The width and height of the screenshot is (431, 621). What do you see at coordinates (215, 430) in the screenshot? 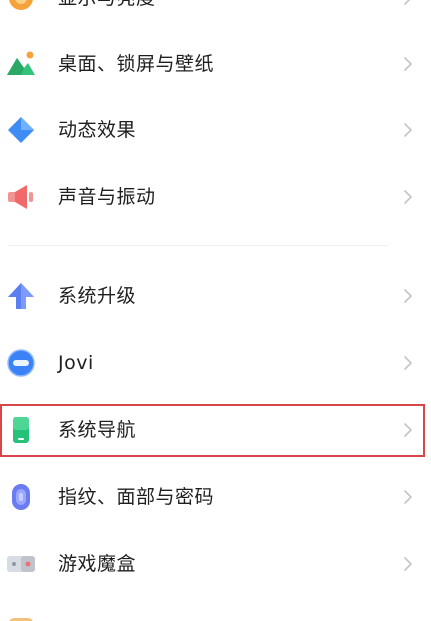
I see `settings-item-system-navigation: 系统导航` at bounding box center [215, 430].